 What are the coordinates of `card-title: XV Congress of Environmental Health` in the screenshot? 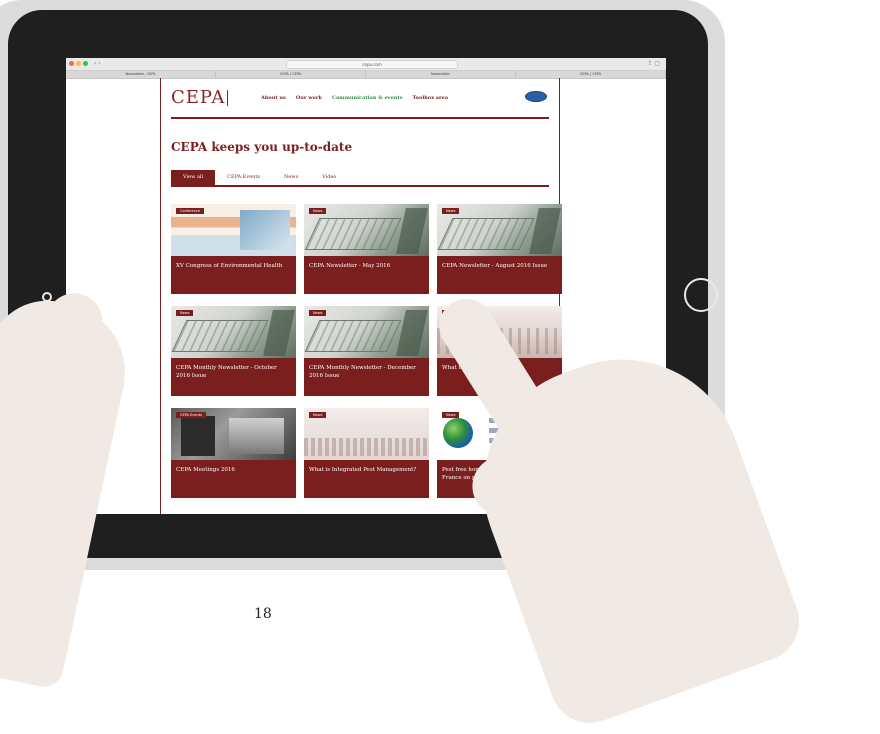 It's located at (229, 266).